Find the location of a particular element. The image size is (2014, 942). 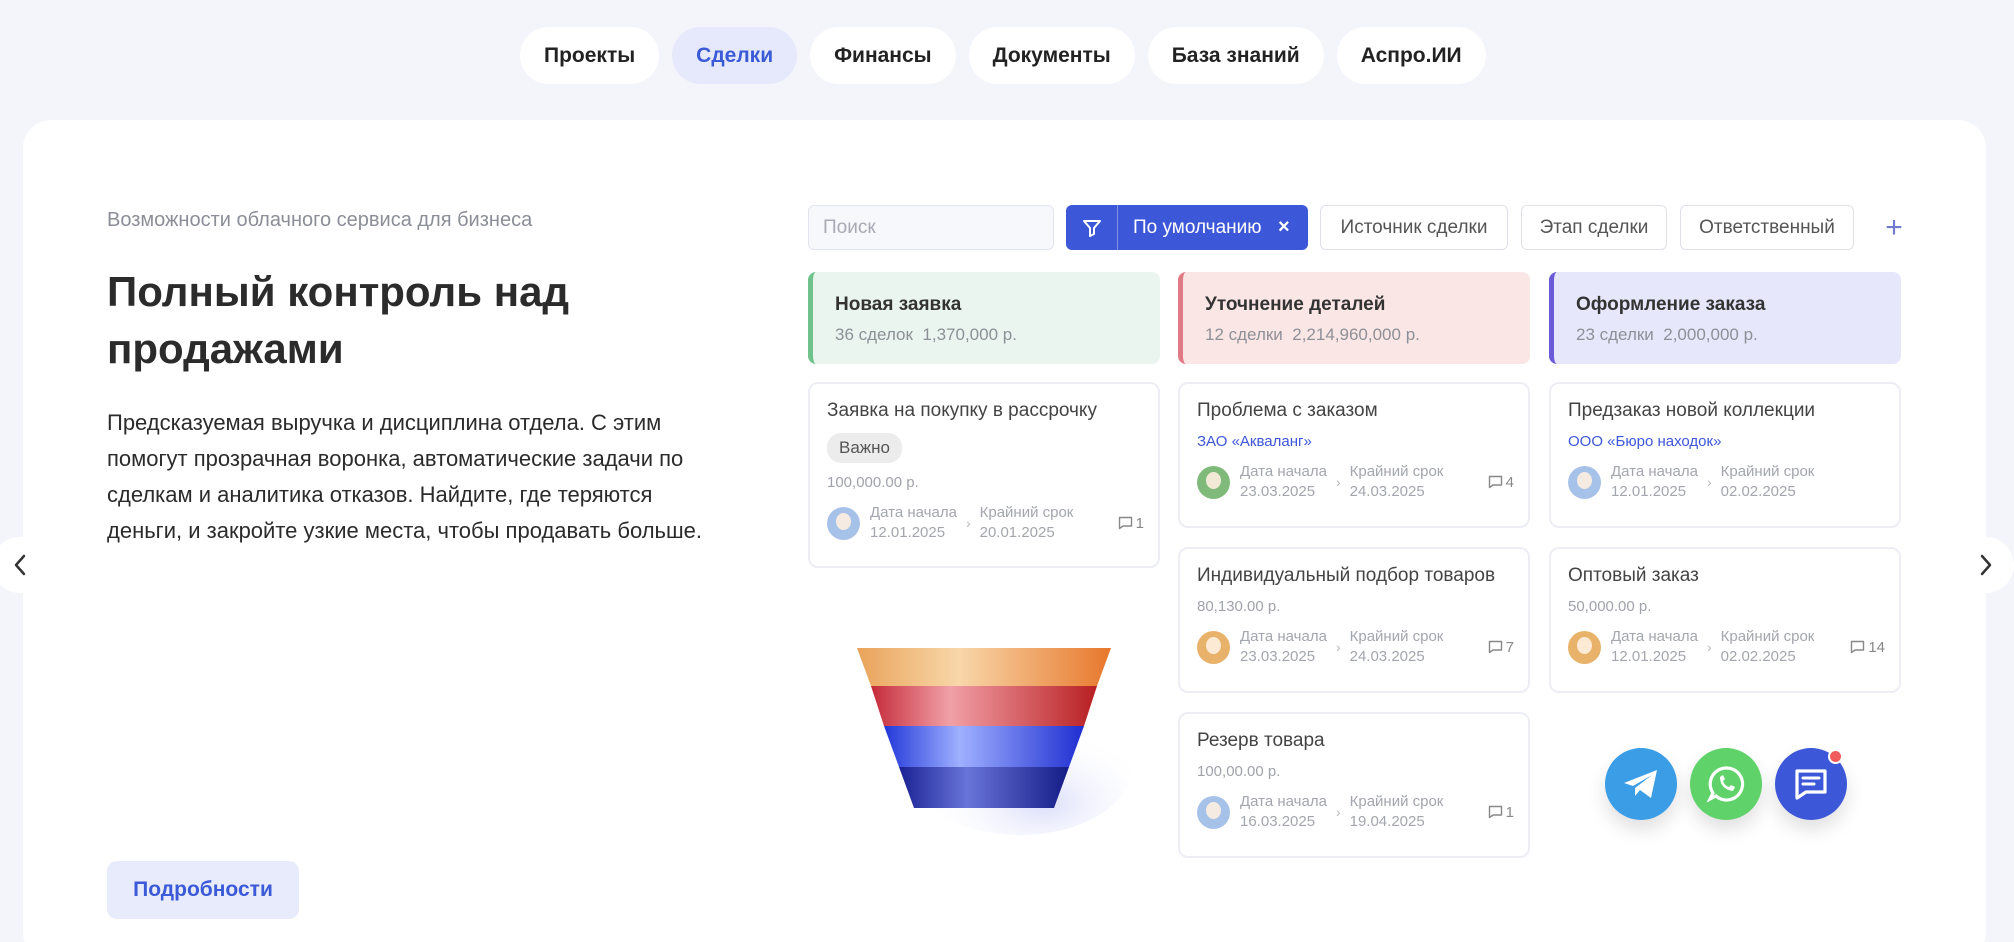

next-slide-button is located at coordinates (1986, 565).